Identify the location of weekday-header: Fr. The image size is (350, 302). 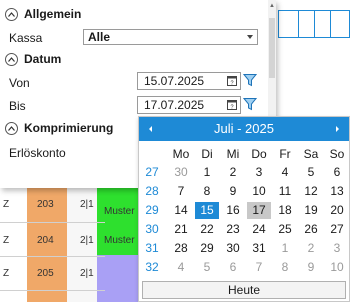
(285, 154).